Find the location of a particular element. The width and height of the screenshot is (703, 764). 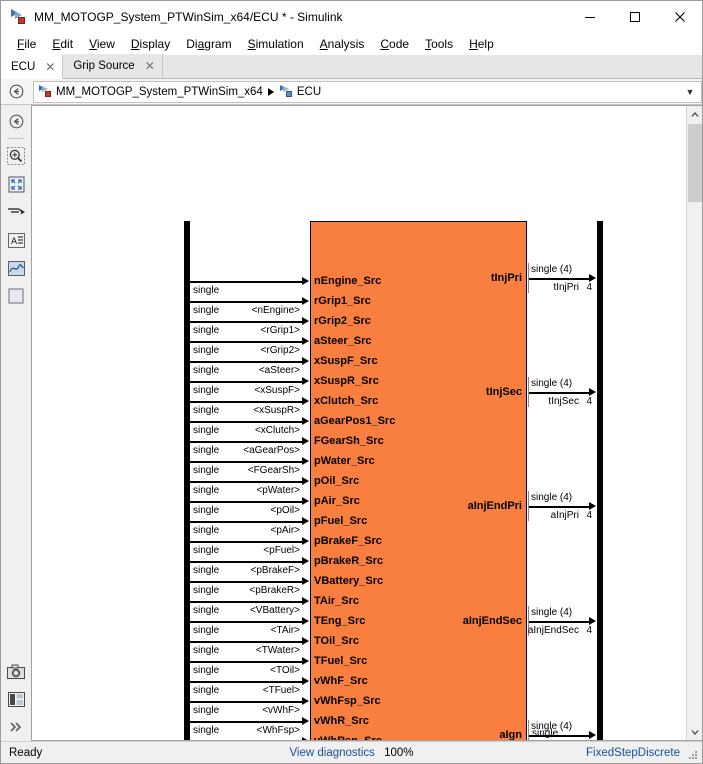

breadcrumb: MM_MOTOGP_System_PTWinSim_x64 ECU ▼ is located at coordinates (367, 91).